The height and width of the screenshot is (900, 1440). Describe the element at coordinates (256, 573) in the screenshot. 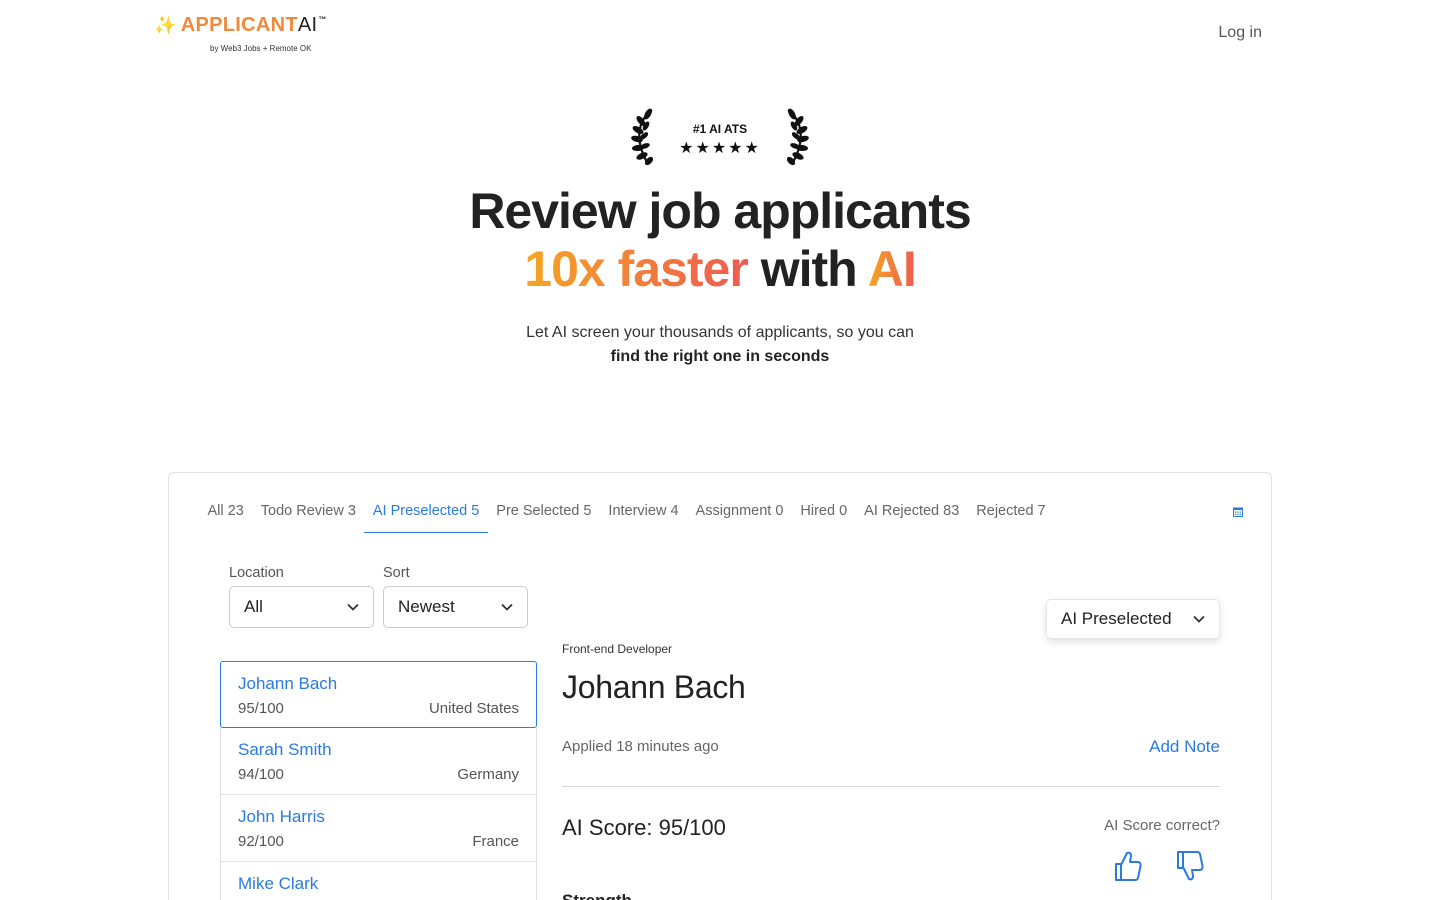

I see `location-label: Location` at that location.